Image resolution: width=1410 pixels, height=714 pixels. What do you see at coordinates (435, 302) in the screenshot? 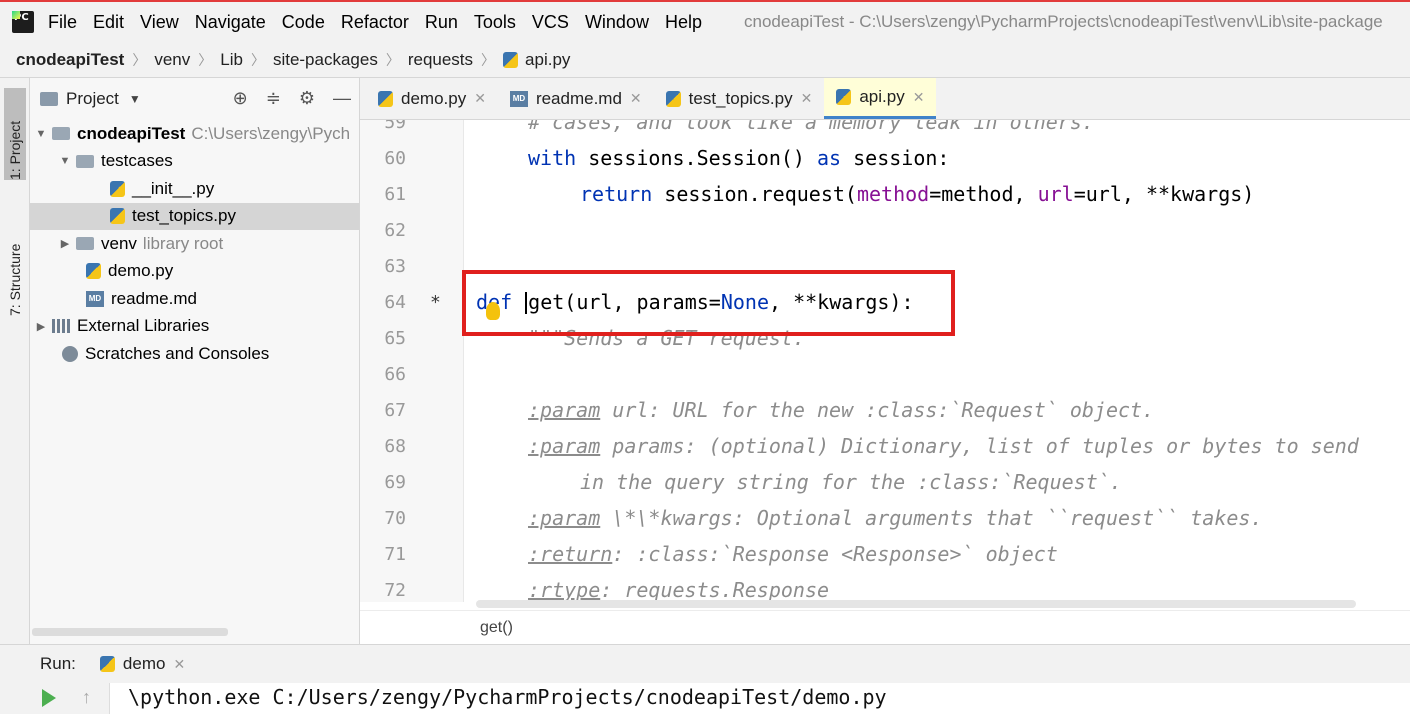
I see `change-marker: *` at bounding box center [435, 302].